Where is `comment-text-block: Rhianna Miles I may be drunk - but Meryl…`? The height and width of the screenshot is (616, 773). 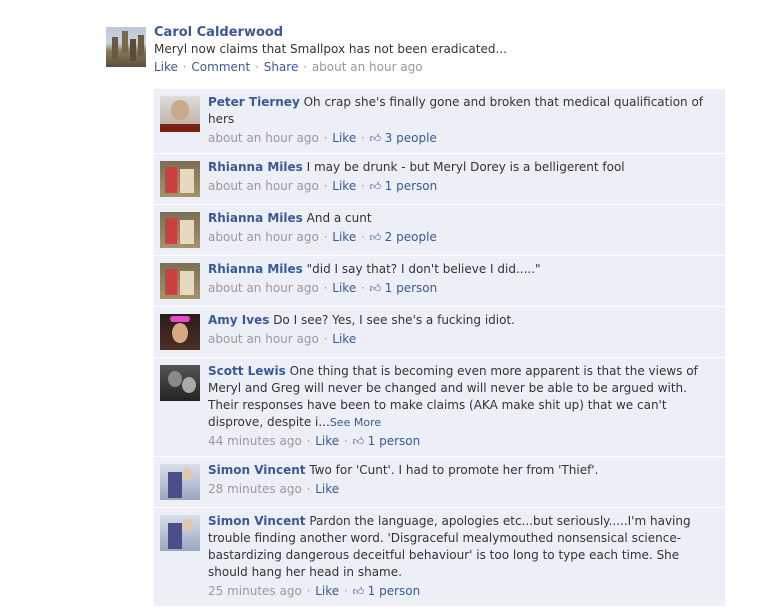 comment-text-block: Rhianna Miles I may be drunk - but Meryl… is located at coordinates (463, 167).